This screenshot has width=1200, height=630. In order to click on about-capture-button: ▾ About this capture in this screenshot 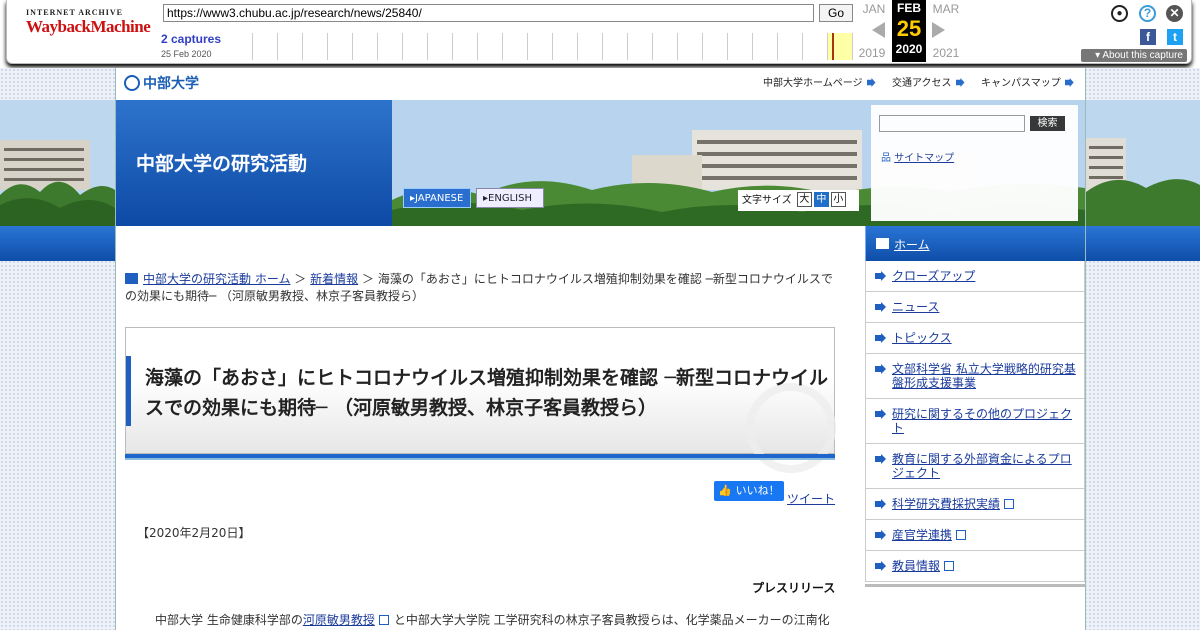, I will do `click(1134, 55)`.